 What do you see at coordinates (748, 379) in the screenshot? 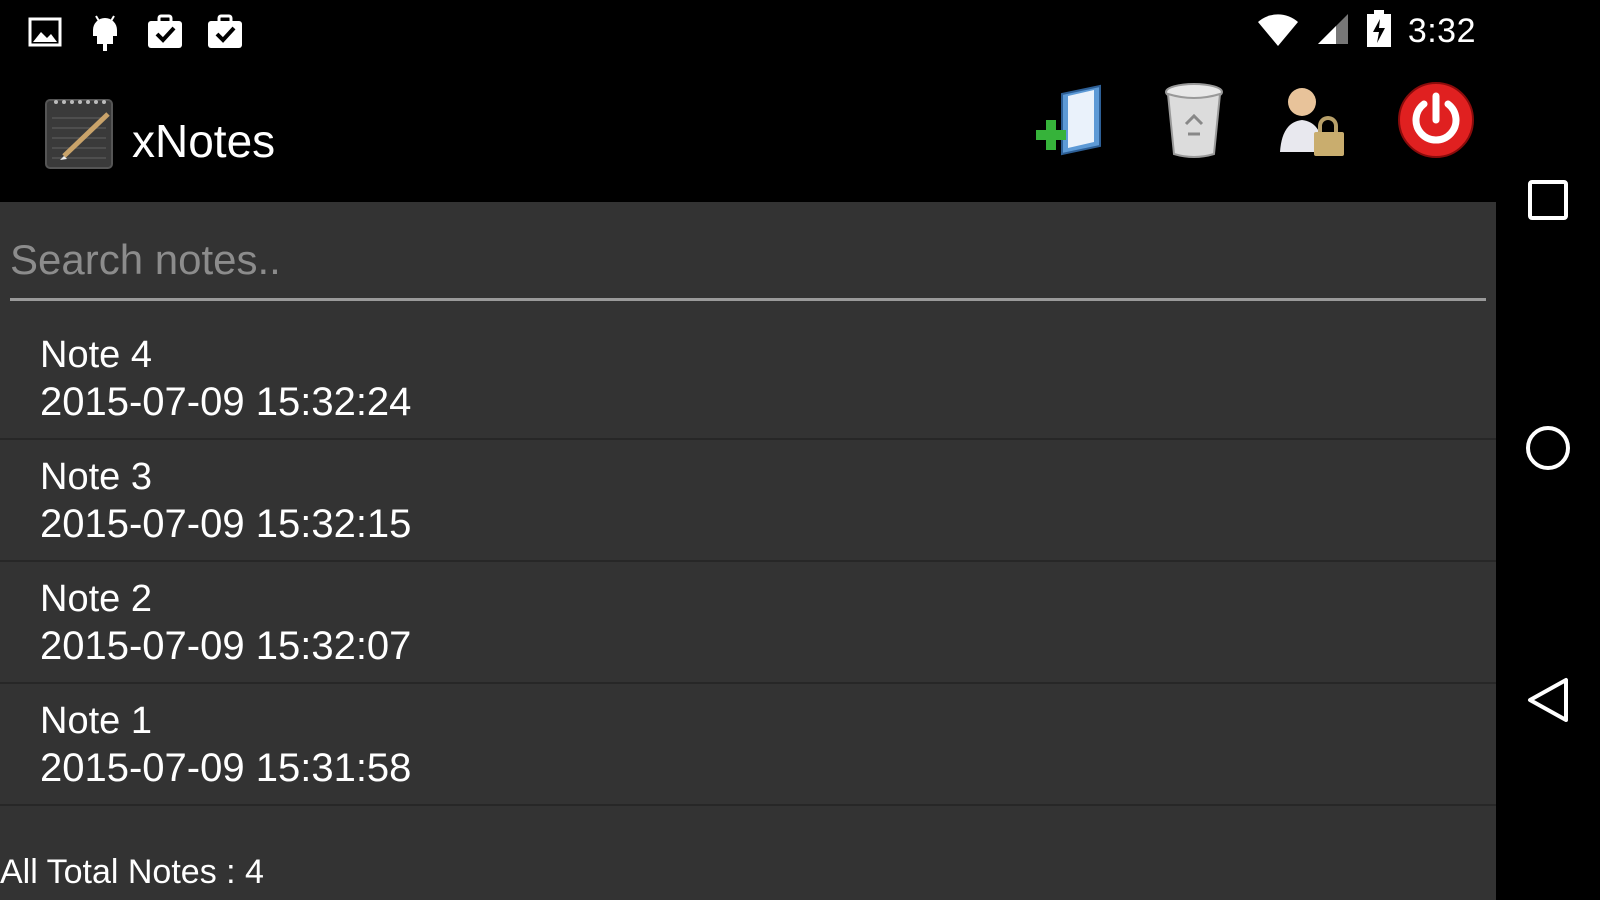
I see `list-item: Note 4 2015-07-09 15:32:24` at bounding box center [748, 379].